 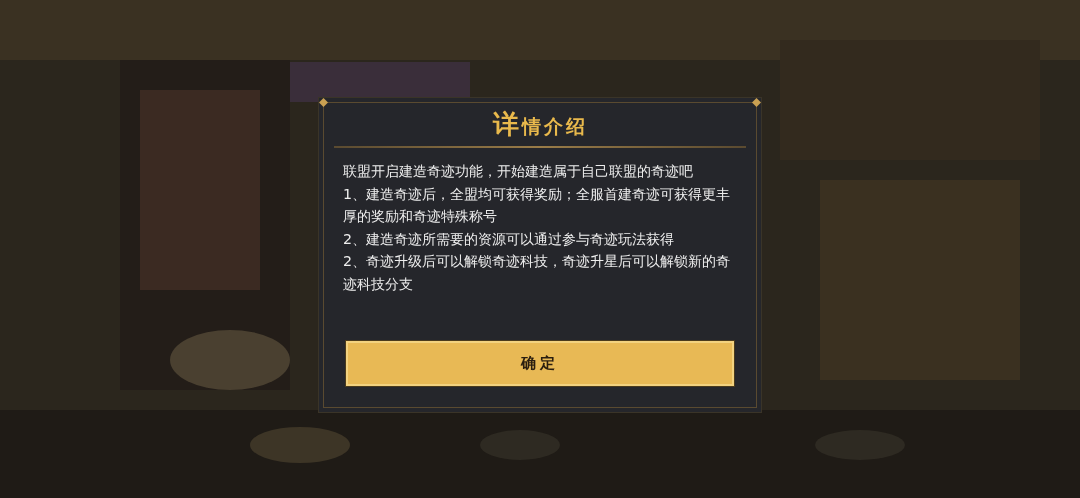 What do you see at coordinates (540, 363) in the screenshot?
I see `confirm-button: 确定` at bounding box center [540, 363].